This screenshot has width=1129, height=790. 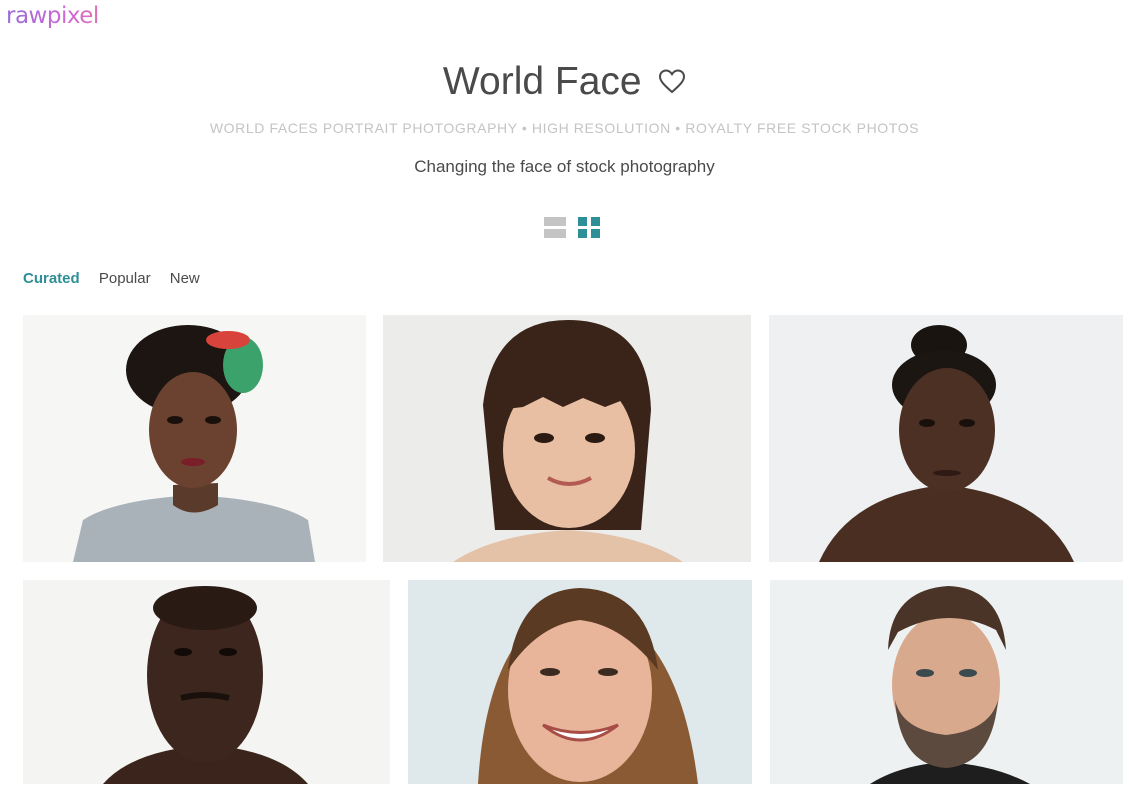 What do you see at coordinates (185, 278) in the screenshot?
I see `tab-new: New` at bounding box center [185, 278].